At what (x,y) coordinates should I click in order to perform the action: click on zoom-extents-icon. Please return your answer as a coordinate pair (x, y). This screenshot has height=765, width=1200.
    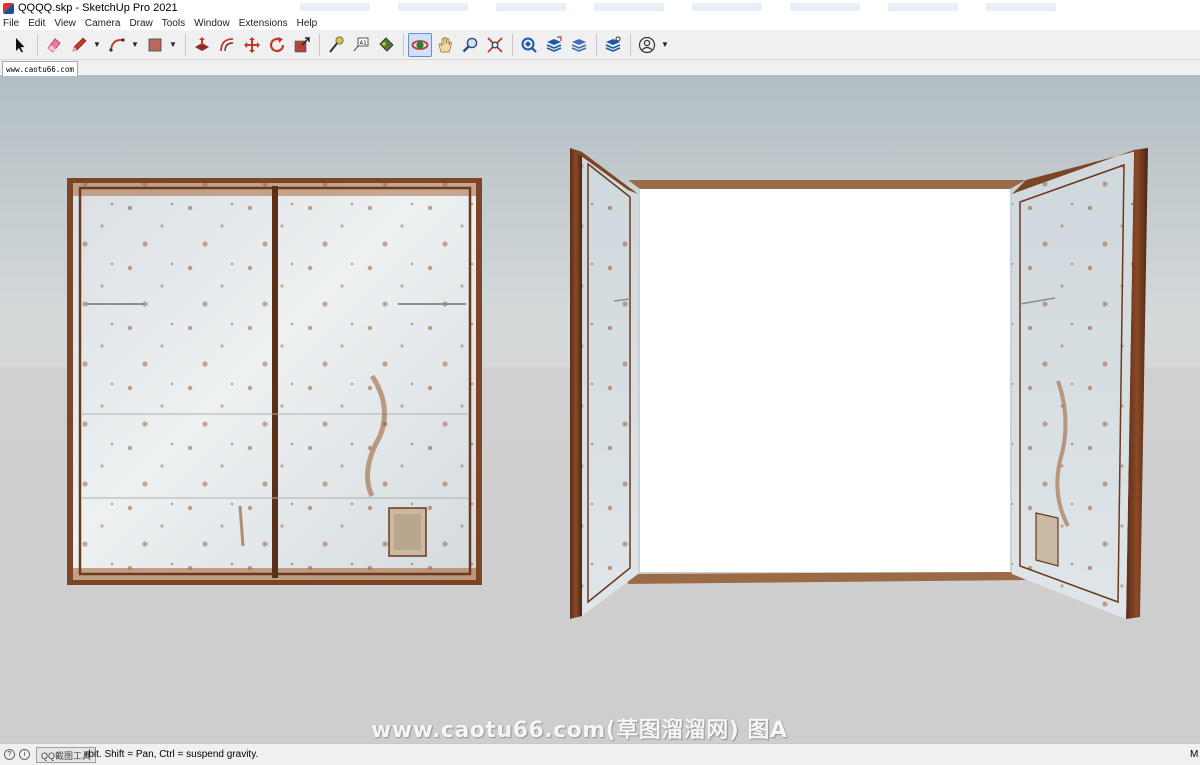
    Looking at the image, I should click on (495, 44).